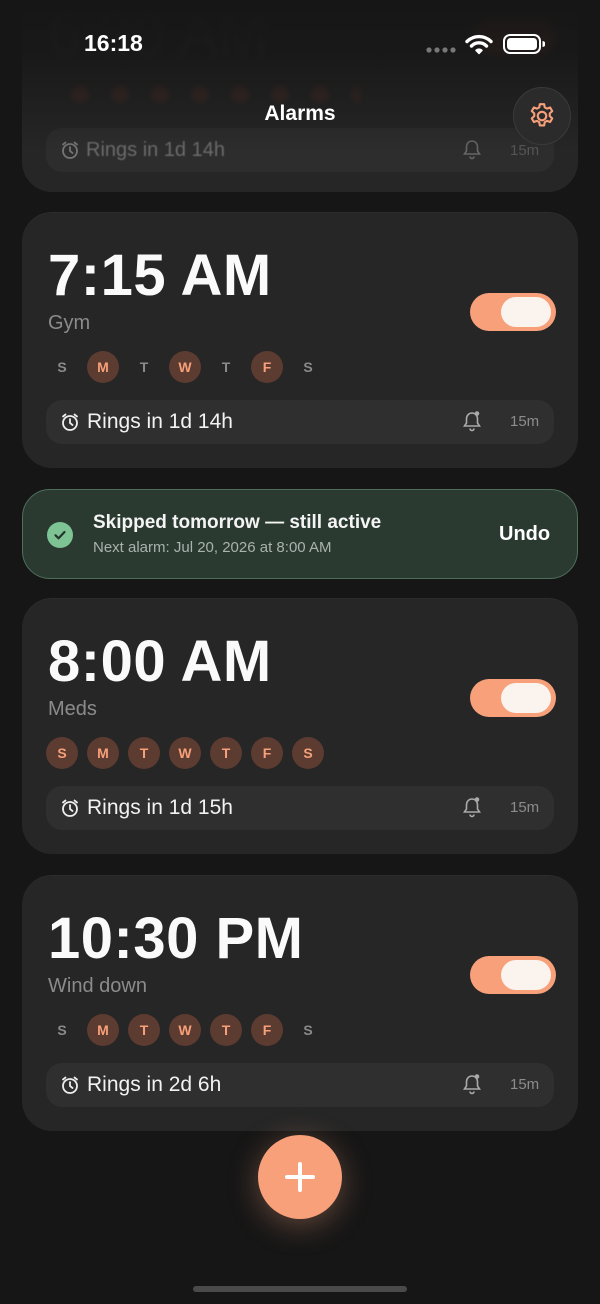  I want to click on status-bar: 16:18, so click(300, 40).